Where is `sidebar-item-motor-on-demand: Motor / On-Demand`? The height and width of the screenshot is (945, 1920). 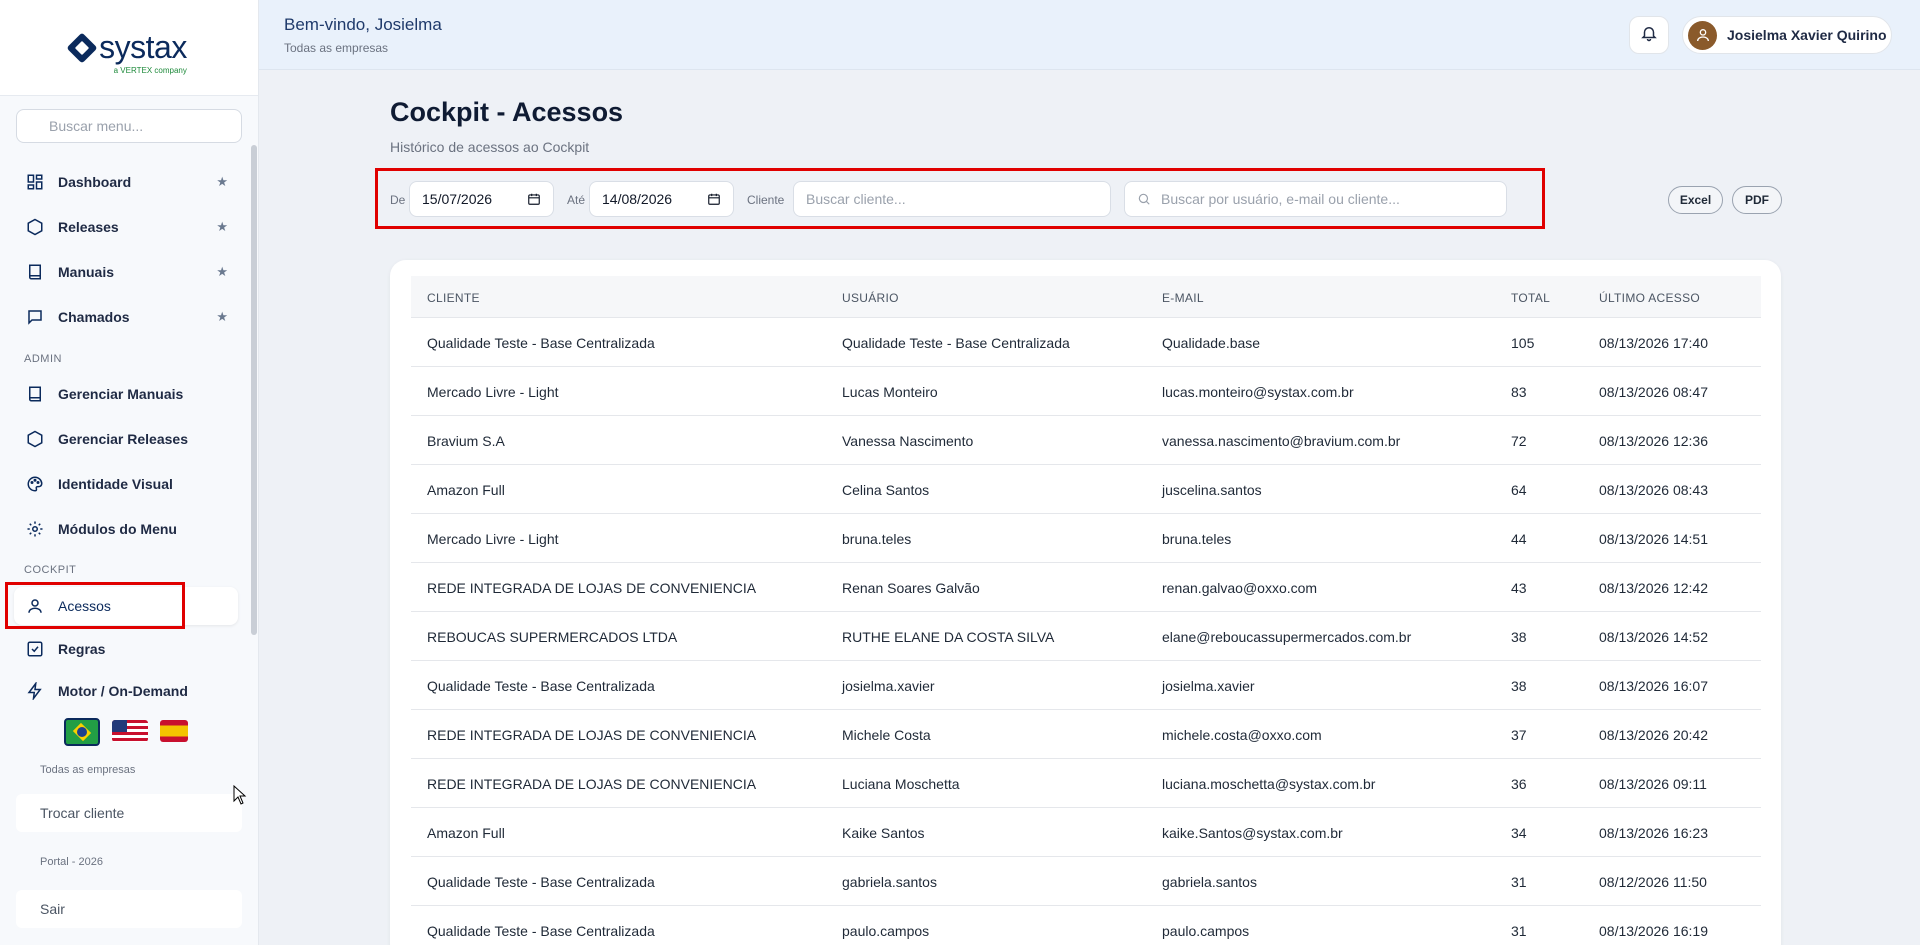 sidebar-item-motor-on-demand: Motor / On-Demand is located at coordinates (126, 691).